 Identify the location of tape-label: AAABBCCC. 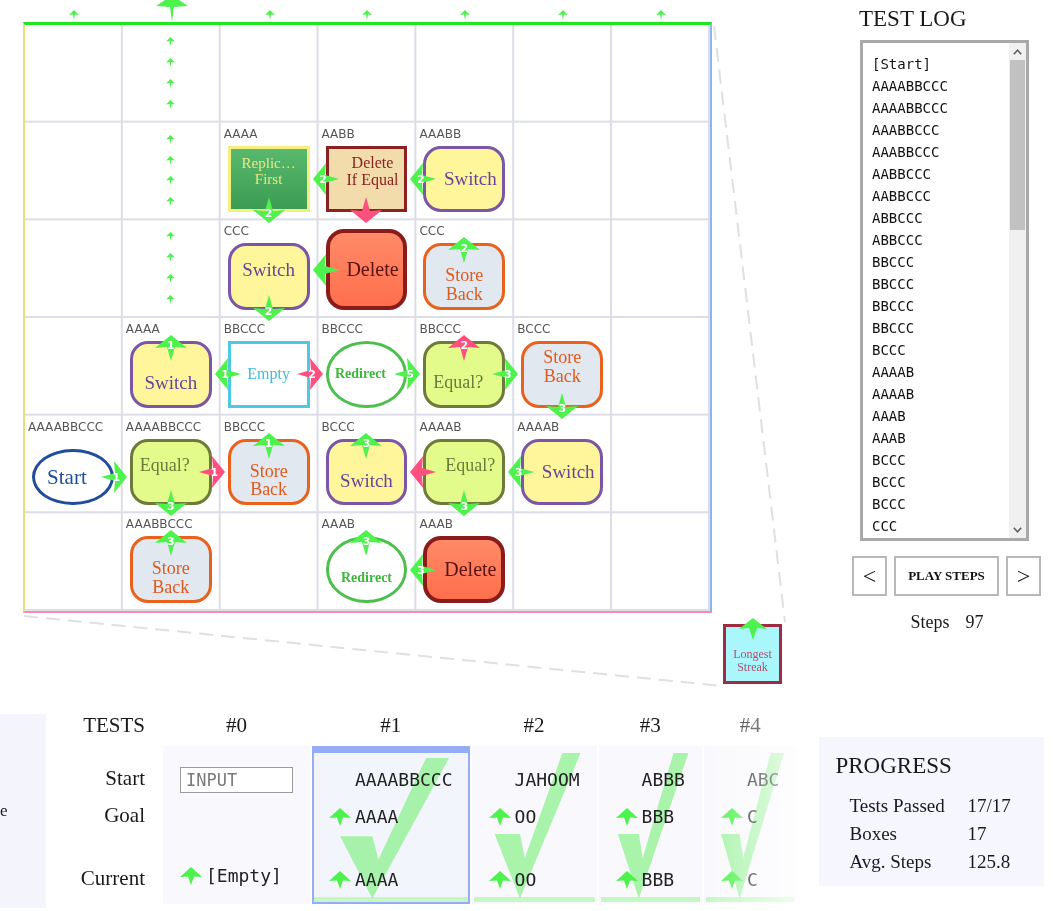
(159, 524).